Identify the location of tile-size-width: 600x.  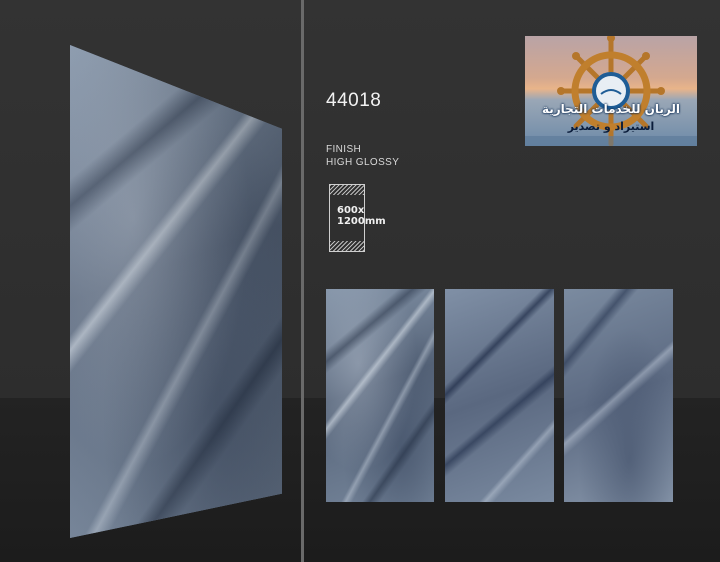
(351, 210).